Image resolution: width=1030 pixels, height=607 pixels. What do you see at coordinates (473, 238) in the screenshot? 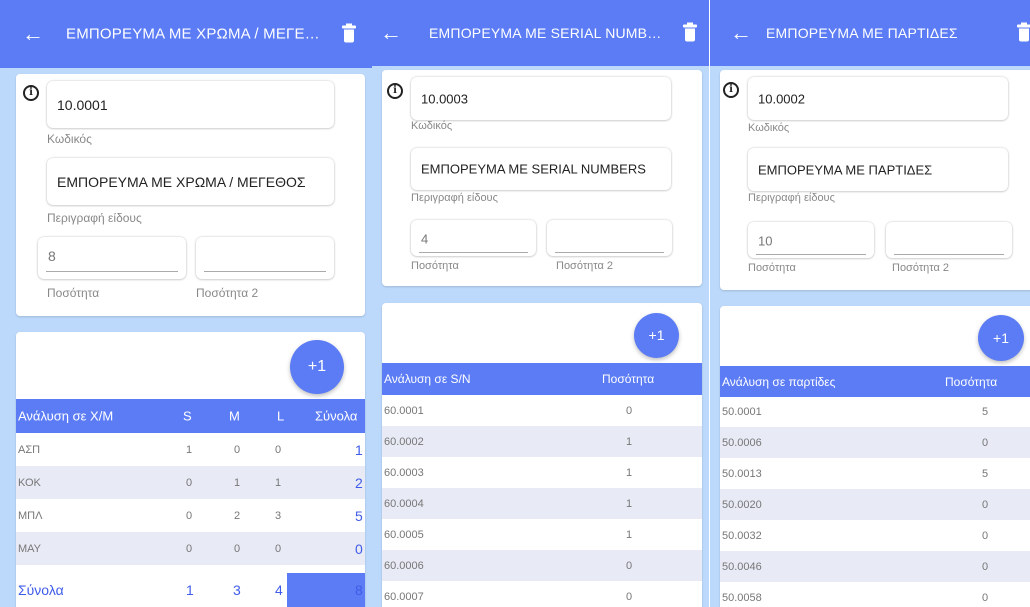
I see `quantity-field: 4` at bounding box center [473, 238].